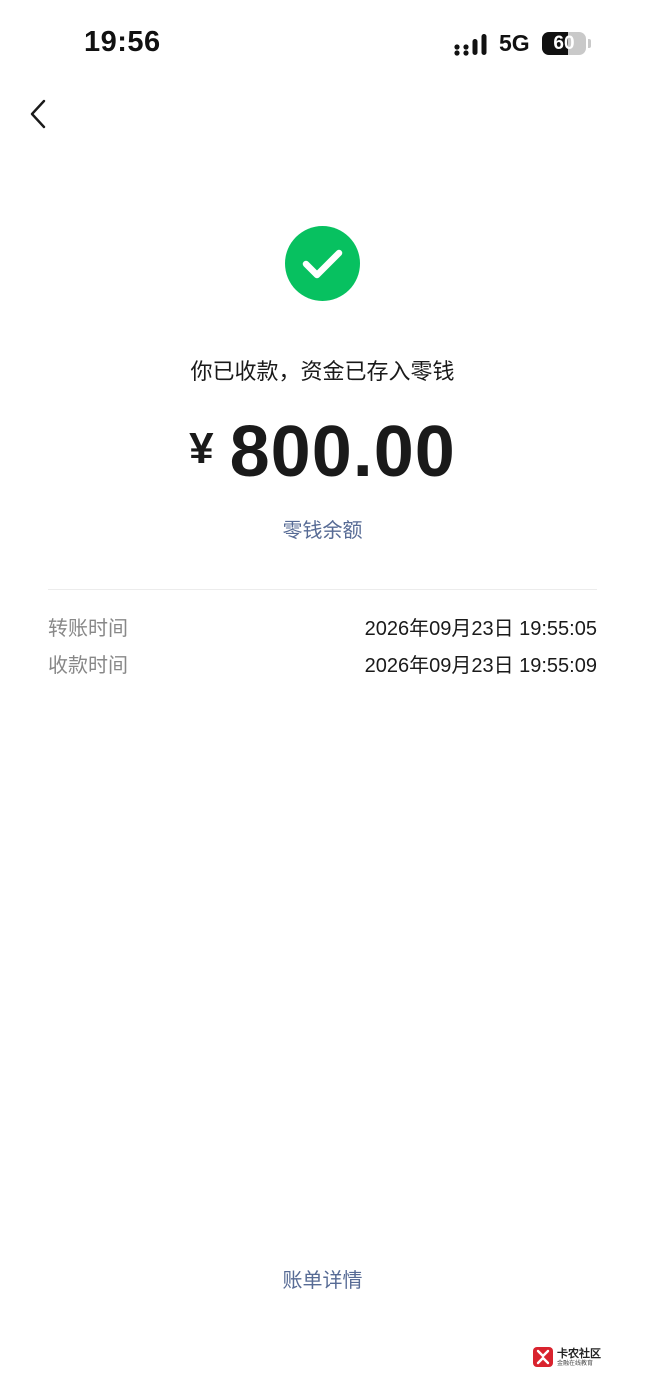 The width and height of the screenshot is (645, 1398). Describe the element at coordinates (322, 626) in the screenshot. I see `detail-row-transfer-time: 转账时间 2026年09月23日 19:55:05` at that location.